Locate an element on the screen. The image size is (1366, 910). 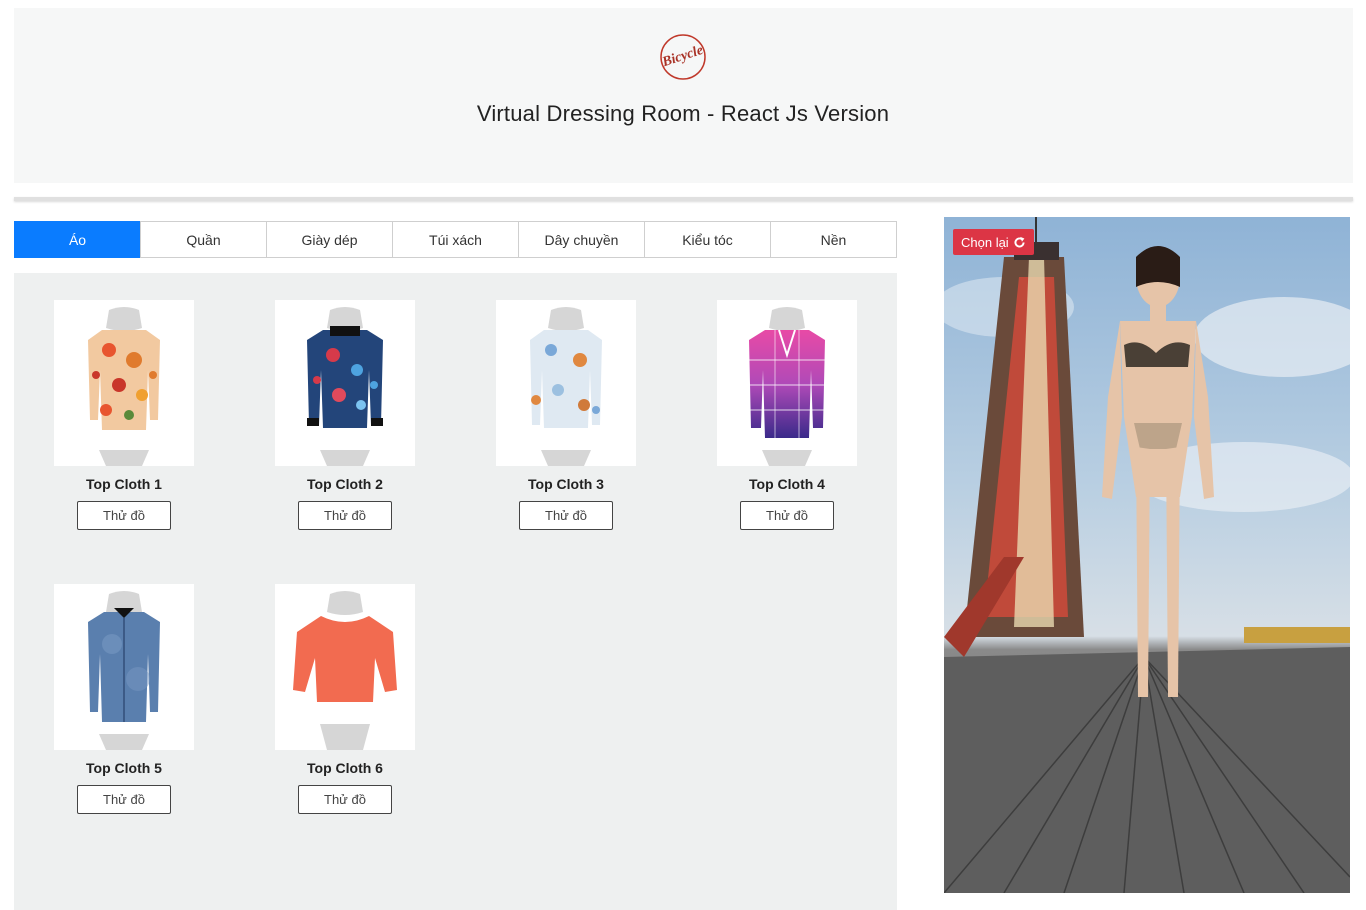
product-name: Top Cloth 6 is located at coordinates (345, 768).